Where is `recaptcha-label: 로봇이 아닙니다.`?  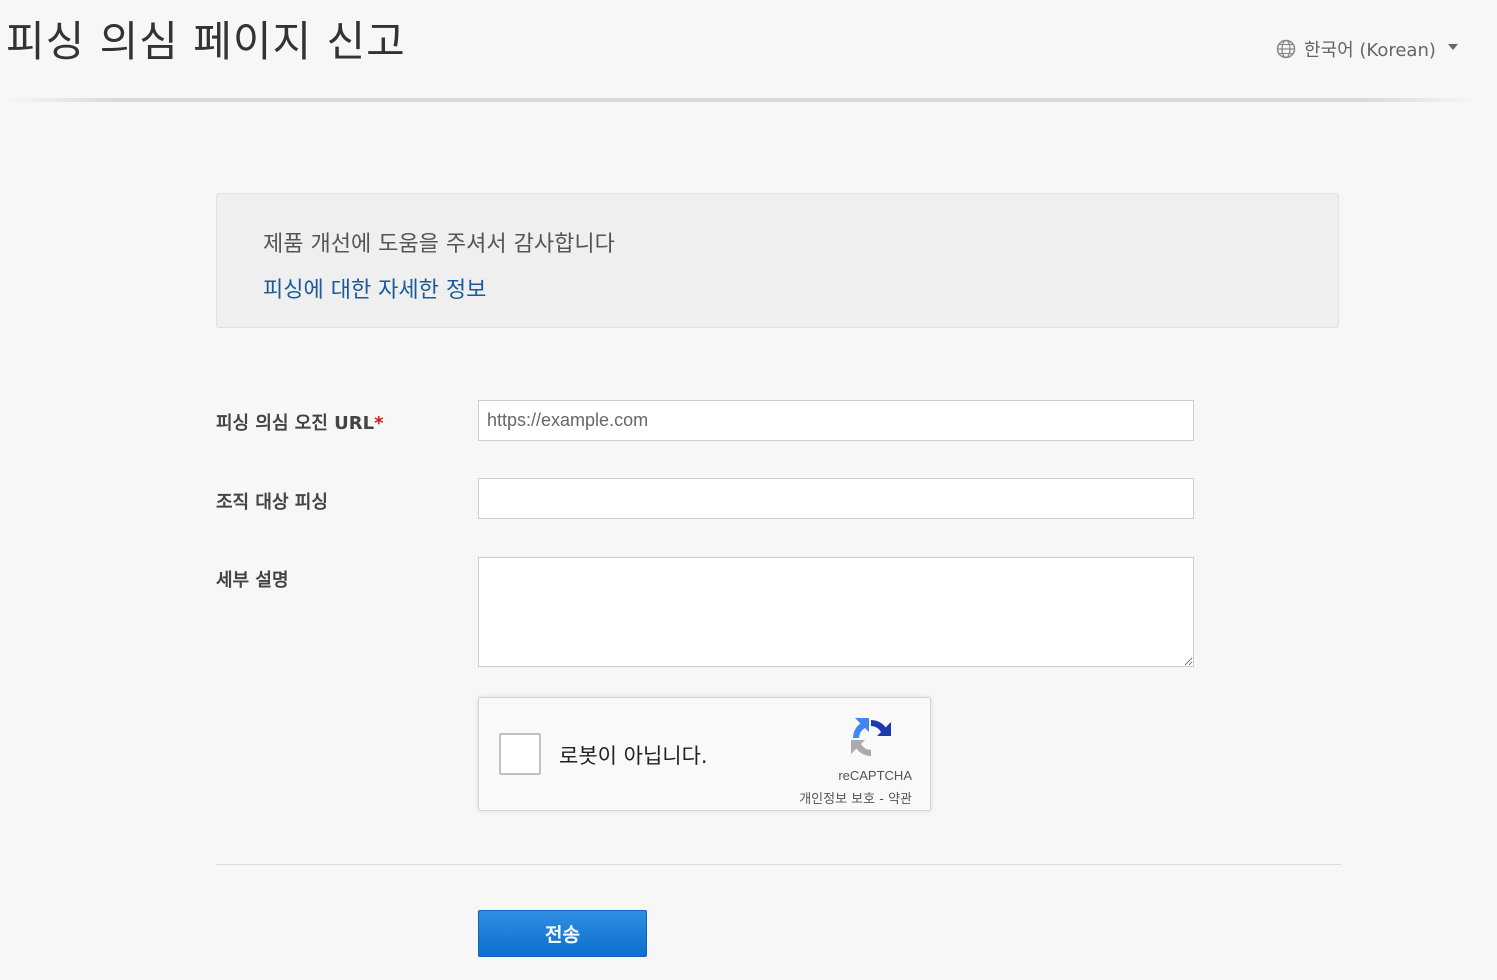
recaptcha-label: 로봇이 아닙니다. is located at coordinates (633, 756).